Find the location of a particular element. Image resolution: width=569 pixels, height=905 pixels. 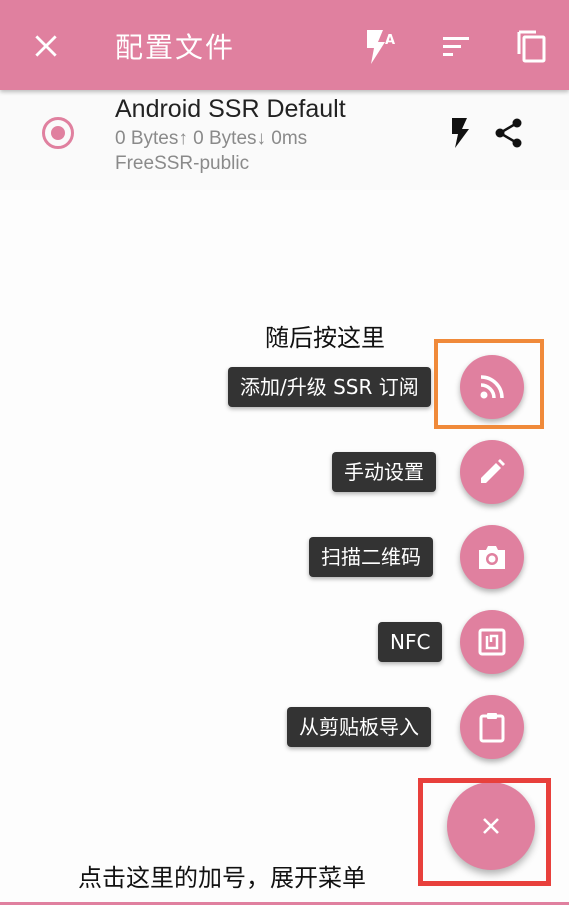

copy-button is located at coordinates (531, 46).